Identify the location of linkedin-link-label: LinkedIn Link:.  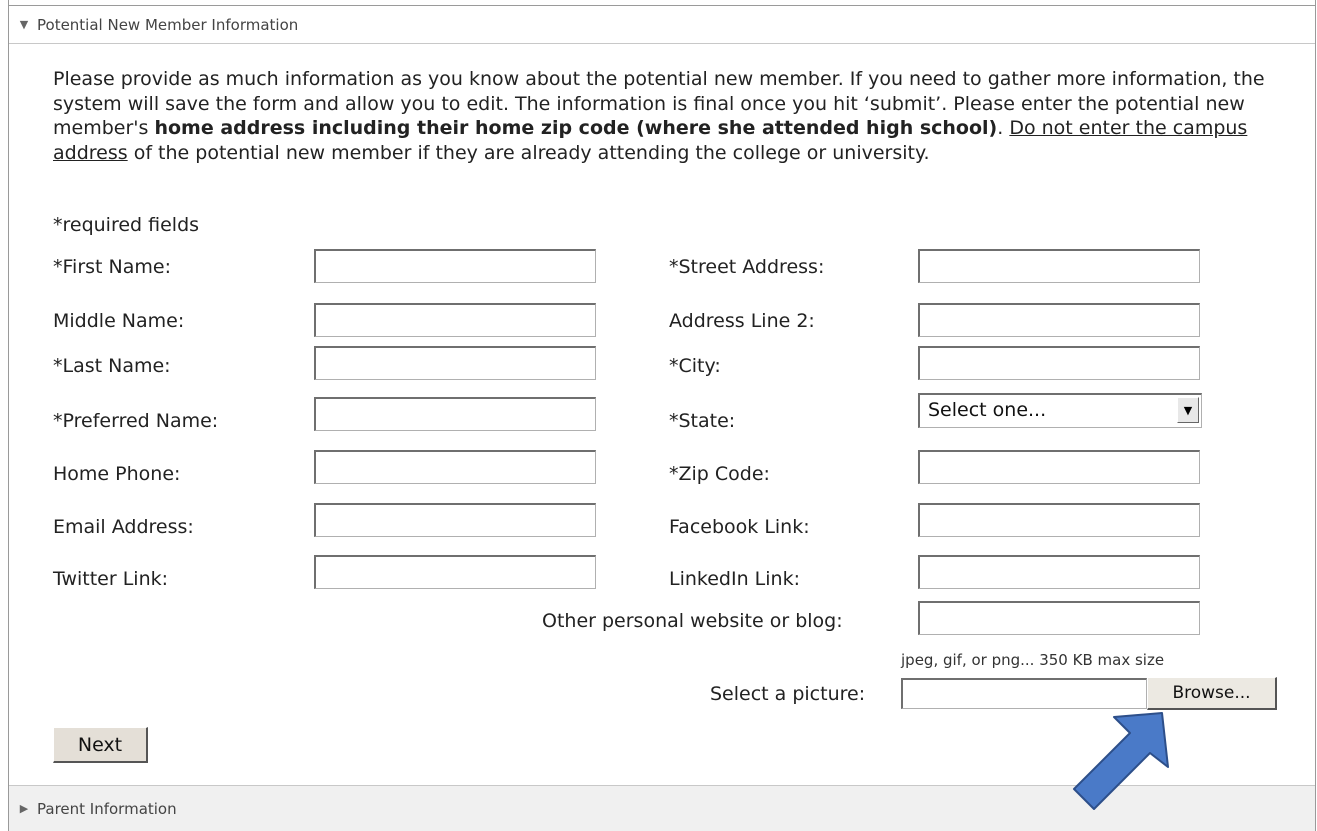
(734, 579).